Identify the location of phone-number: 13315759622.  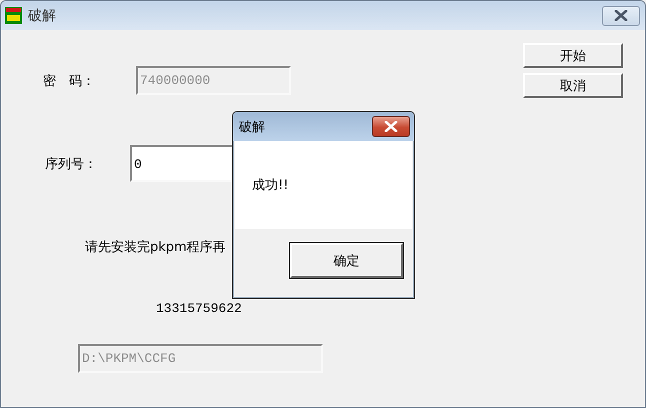
(199, 308).